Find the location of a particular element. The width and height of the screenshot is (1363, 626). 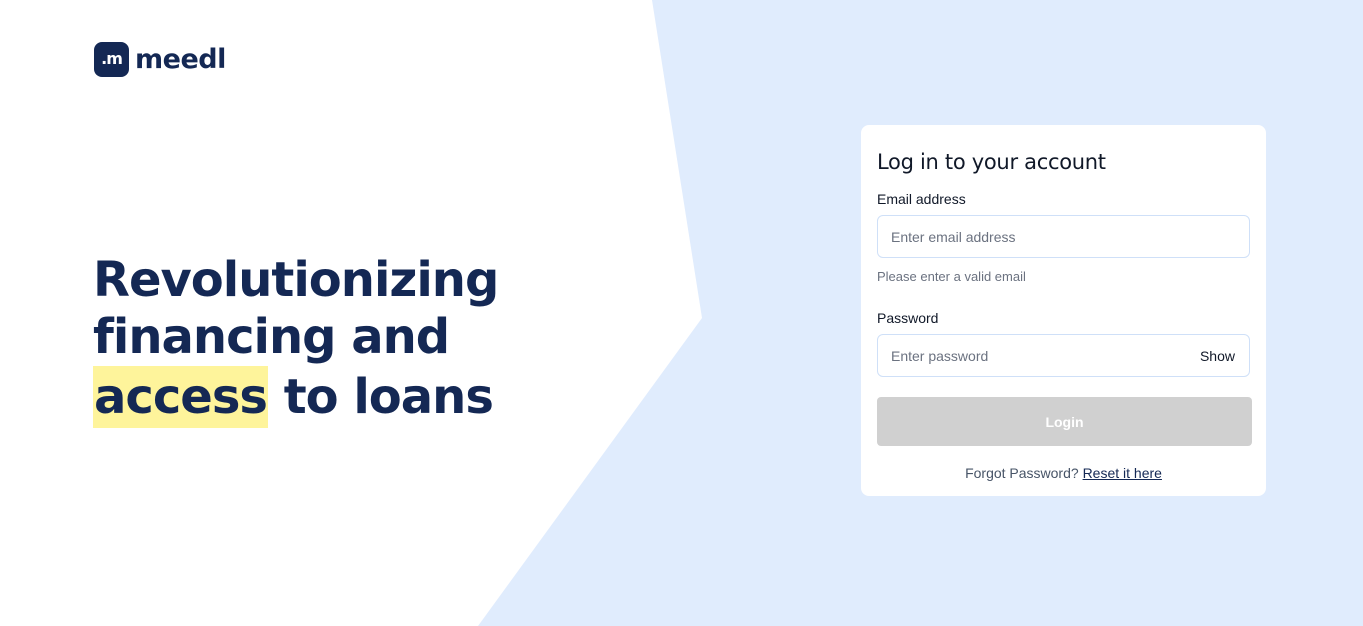

email-field-wrapper is located at coordinates (1063, 236).